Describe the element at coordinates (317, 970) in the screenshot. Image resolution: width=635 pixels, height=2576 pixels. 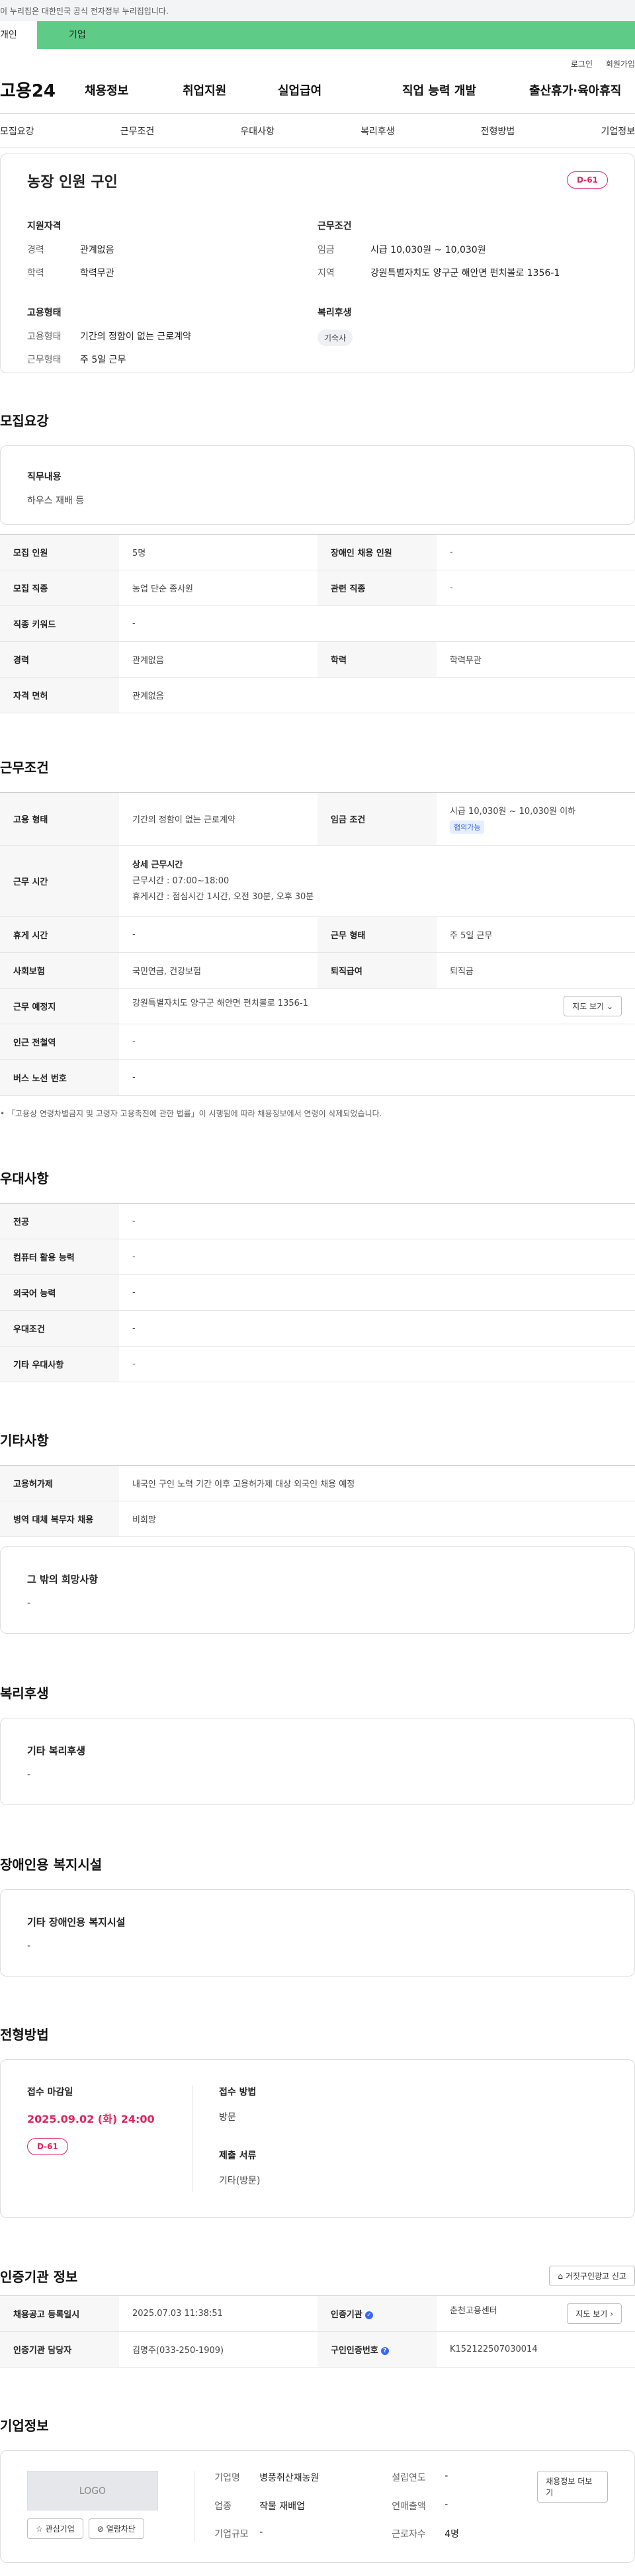
I see `table-row: 사회보험 국민연금, 건강보험 퇴직급여 퇴직금` at that location.